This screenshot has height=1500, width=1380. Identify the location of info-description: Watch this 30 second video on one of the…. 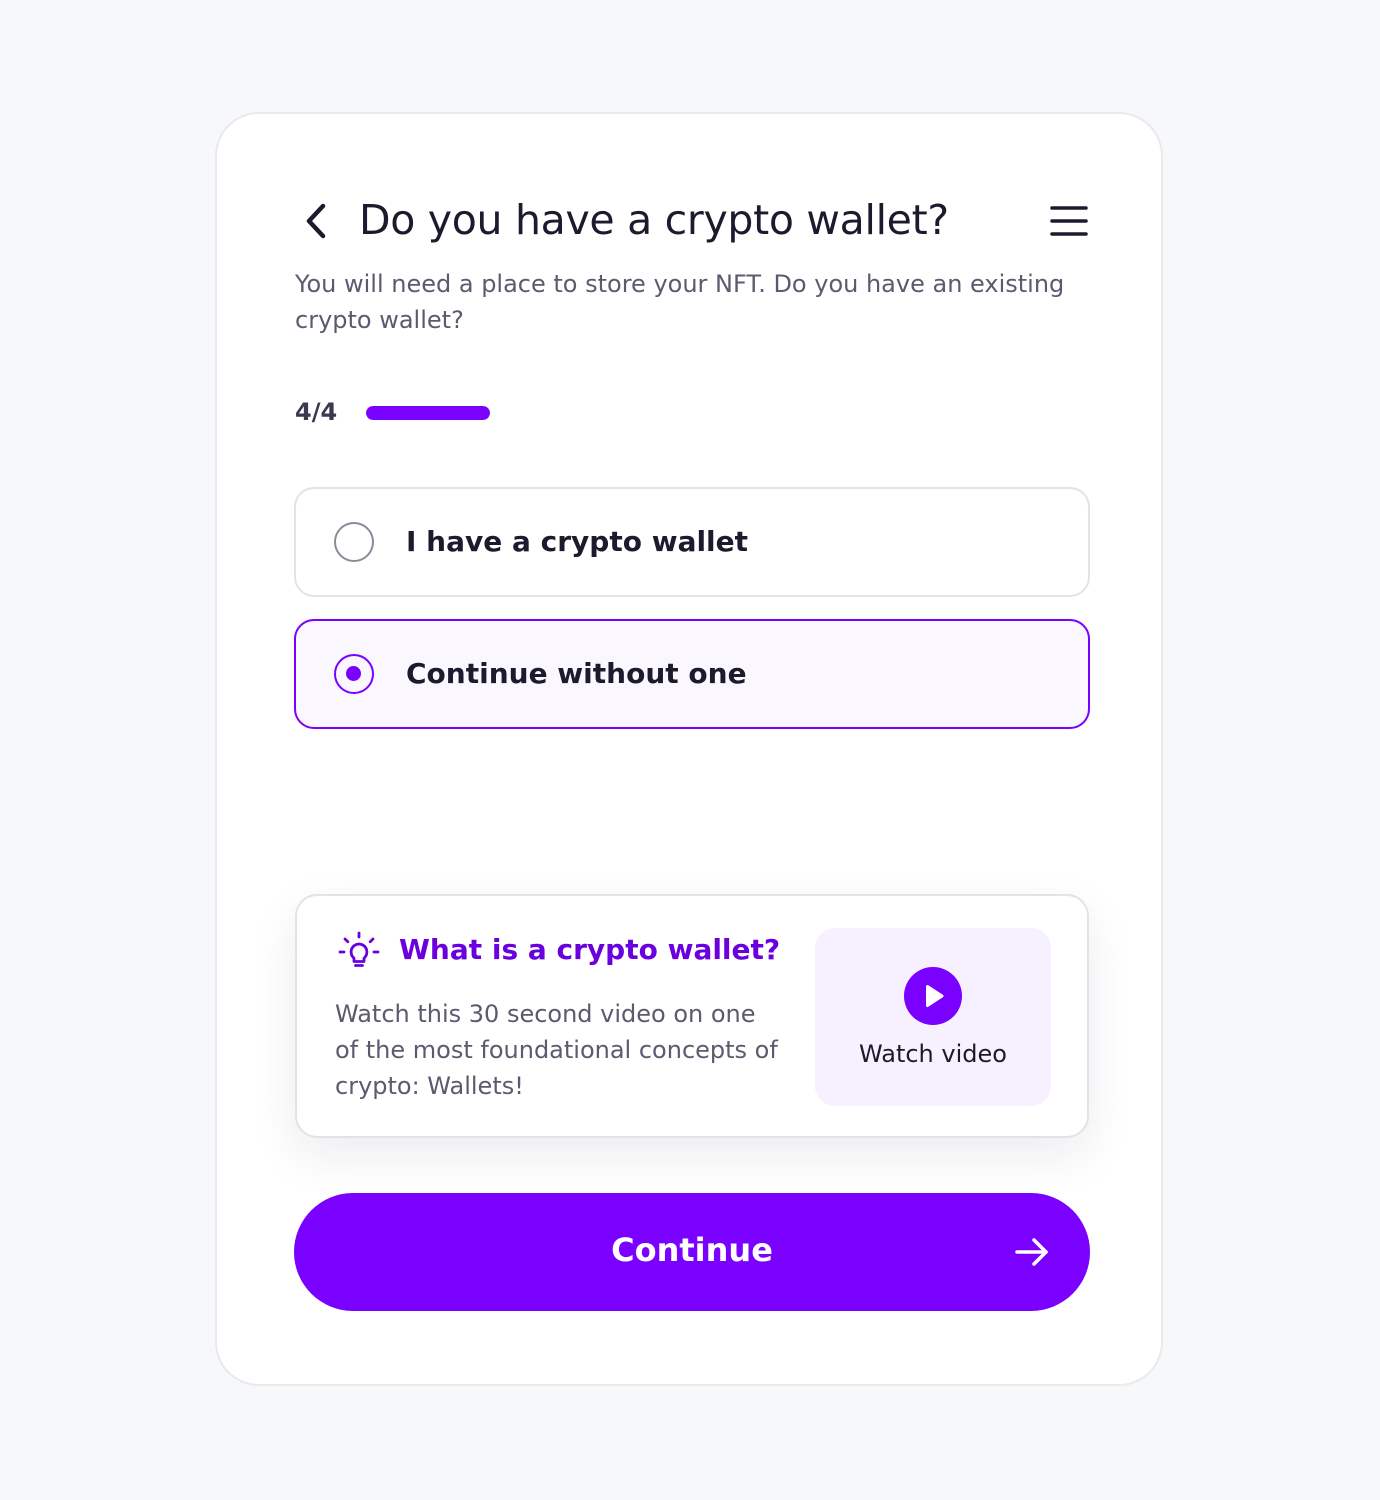
(556, 1050).